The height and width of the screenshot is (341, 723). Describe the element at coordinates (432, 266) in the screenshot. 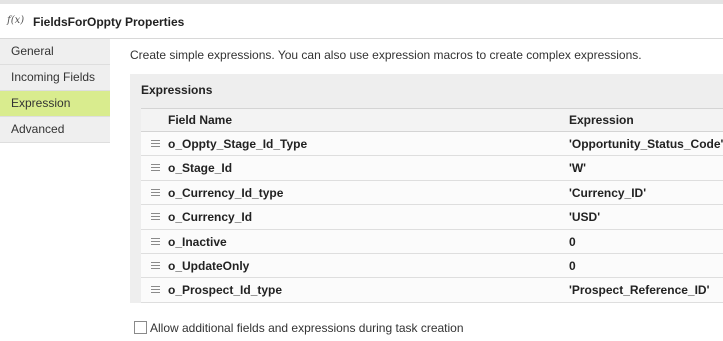

I see `table-row: o_UpdateOnly 0` at that location.